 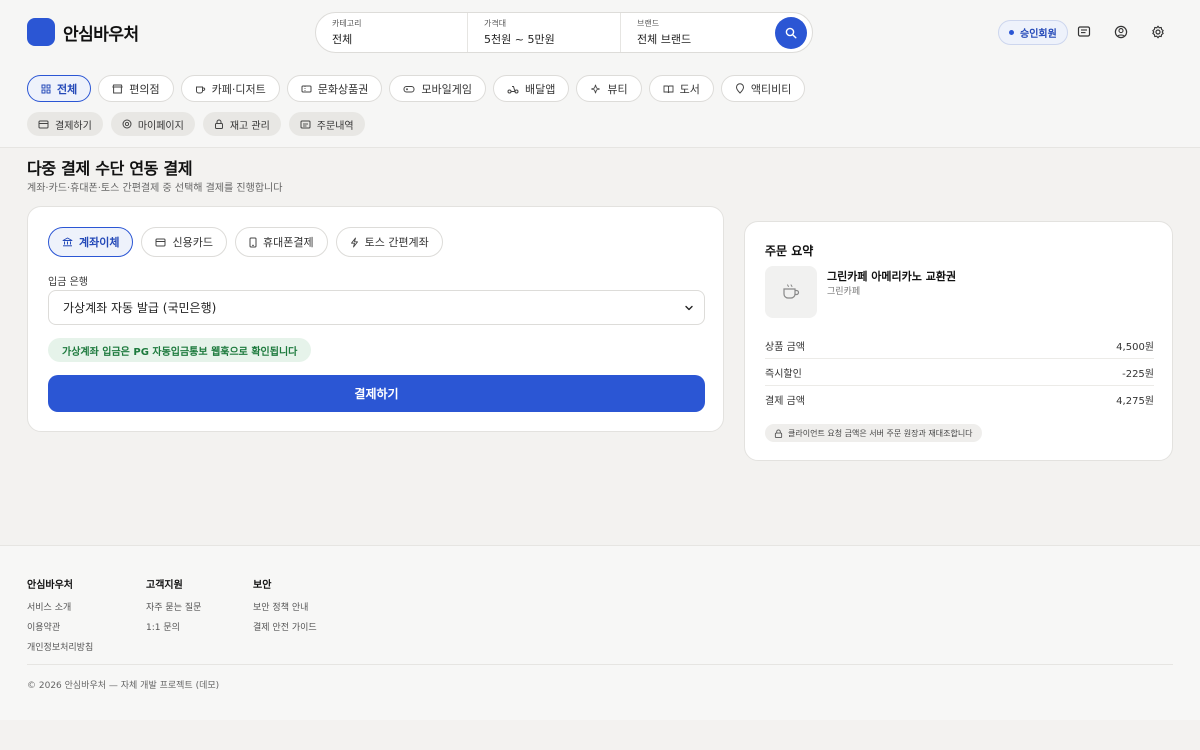 I want to click on category-chip-beauty: 뷰티, so click(x=609, y=88).